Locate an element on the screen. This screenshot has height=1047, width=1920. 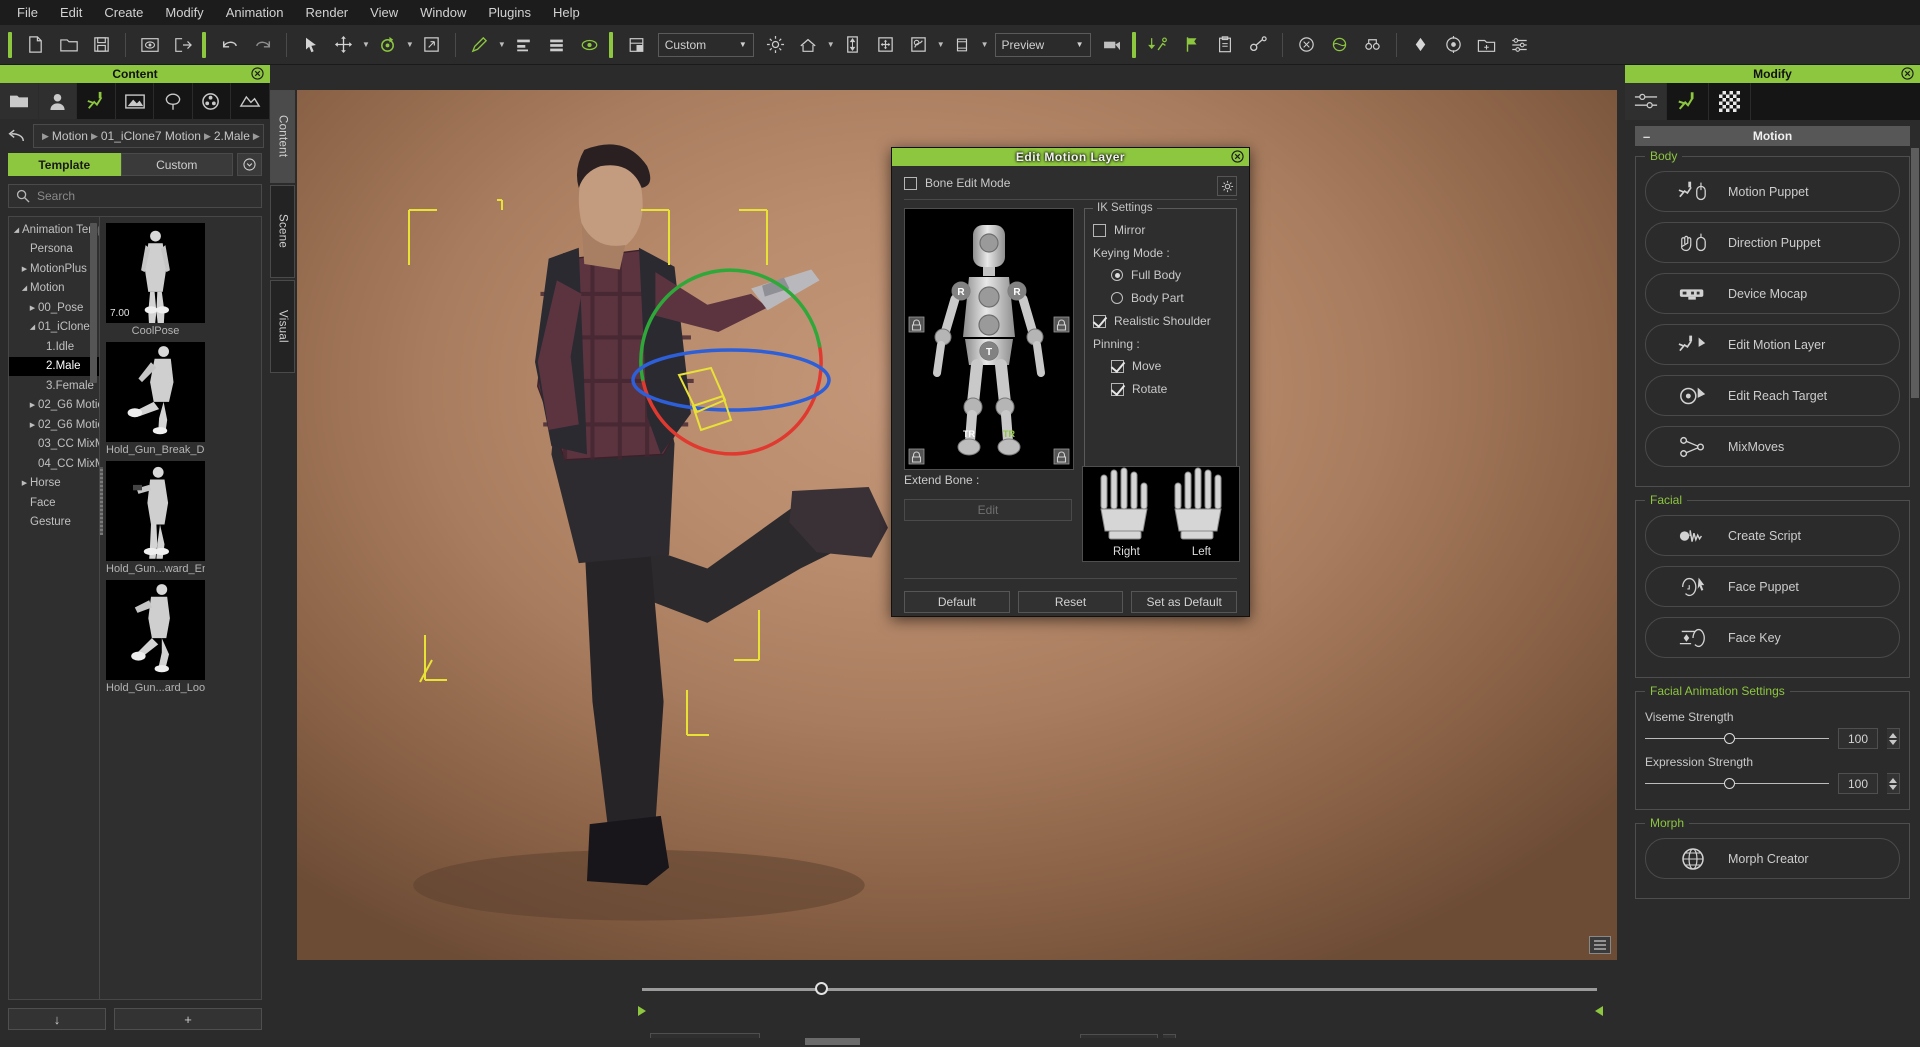
modify-scrollbar is located at coordinates (1915, 273).